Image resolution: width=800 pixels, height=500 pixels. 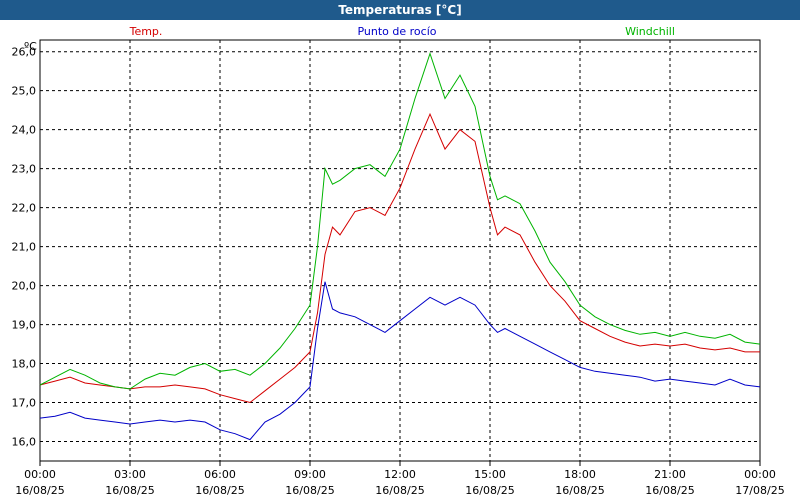 What do you see at coordinates (24, 208) in the screenshot?
I see `y-tick-label: 22,0` at bounding box center [24, 208].